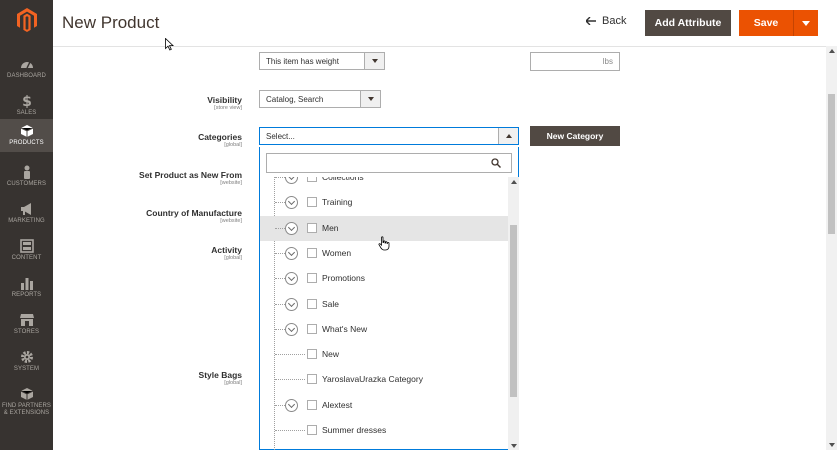  Describe the element at coordinates (228, 108) in the screenshot. I see `visibility-scope: [store view]` at that location.